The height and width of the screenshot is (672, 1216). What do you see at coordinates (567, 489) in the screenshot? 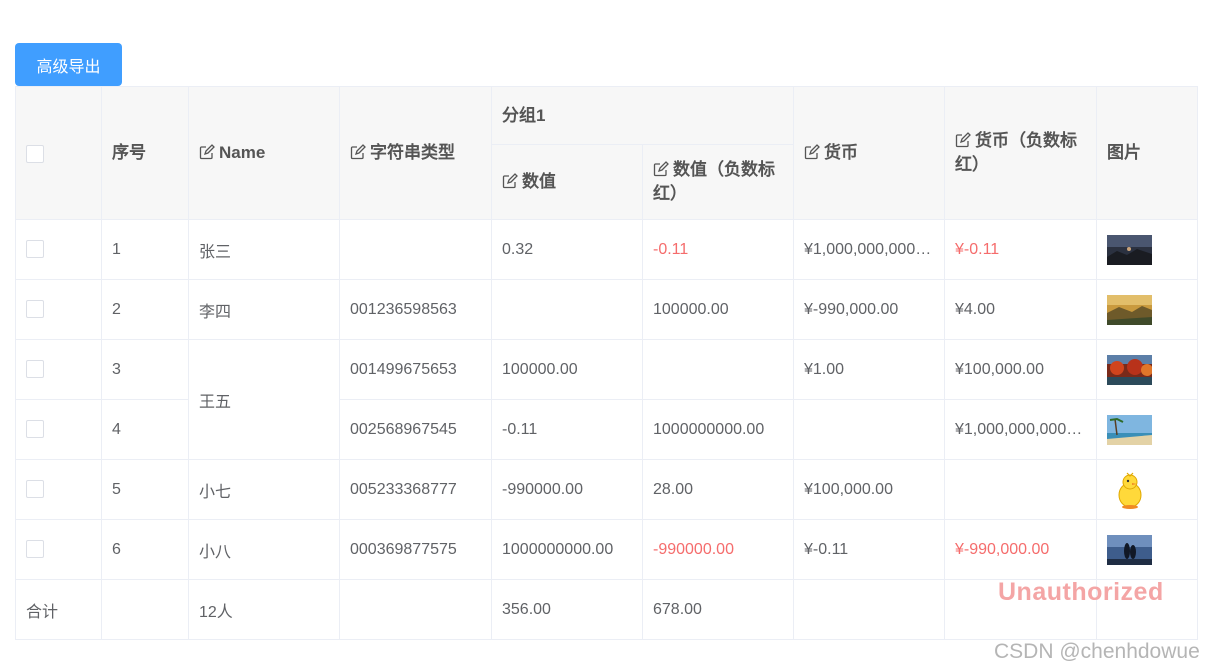
I see `cell-number: -990000.00` at bounding box center [567, 489].